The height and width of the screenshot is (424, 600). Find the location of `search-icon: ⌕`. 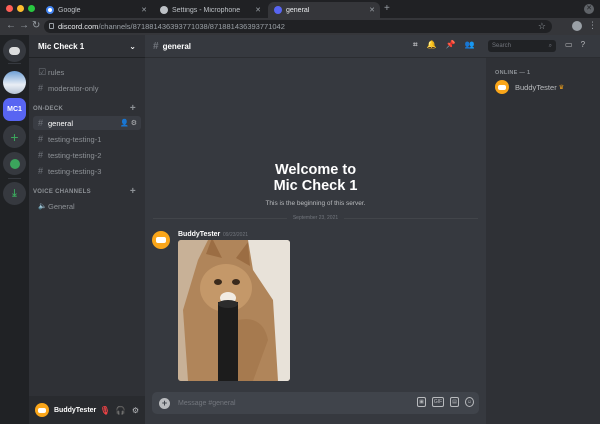

search-icon: ⌕ is located at coordinates (550, 46).